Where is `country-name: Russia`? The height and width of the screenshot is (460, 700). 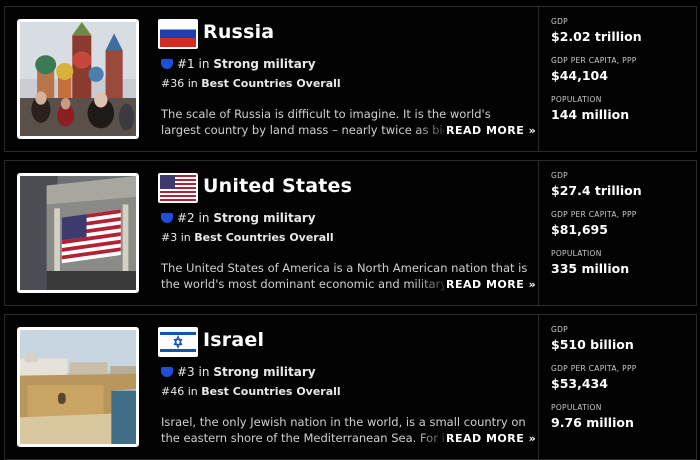 country-name: Russia is located at coordinates (238, 32).